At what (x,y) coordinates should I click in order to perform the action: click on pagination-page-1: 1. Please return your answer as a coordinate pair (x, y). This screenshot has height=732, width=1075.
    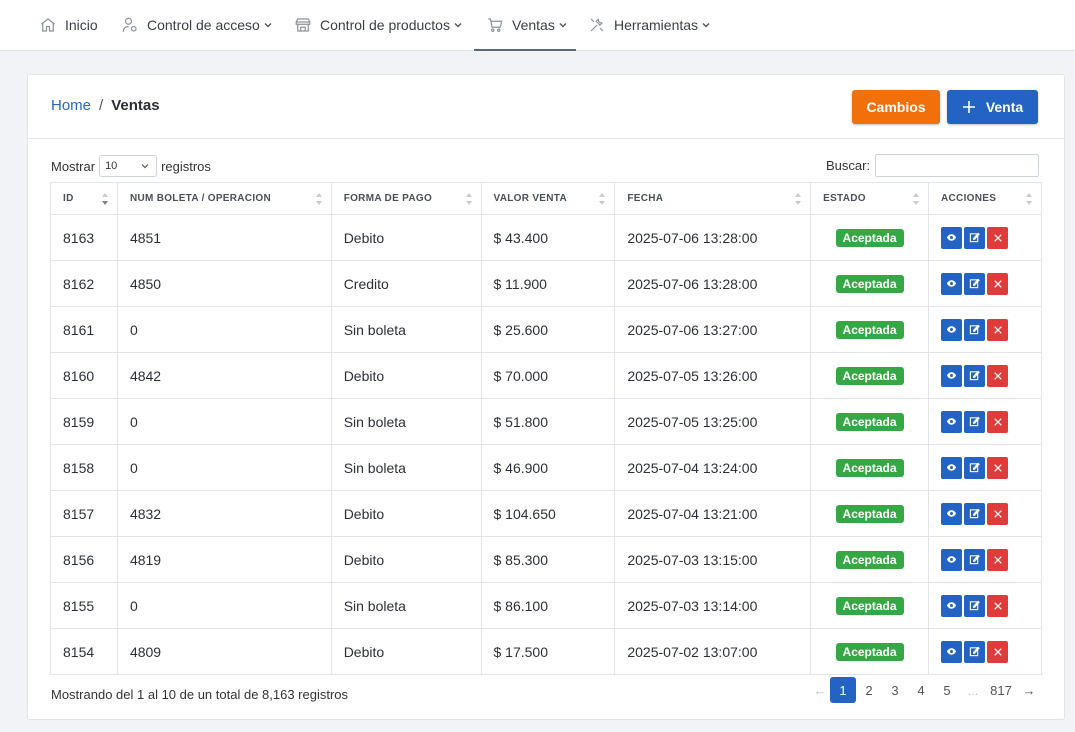
    Looking at the image, I should click on (843, 690).